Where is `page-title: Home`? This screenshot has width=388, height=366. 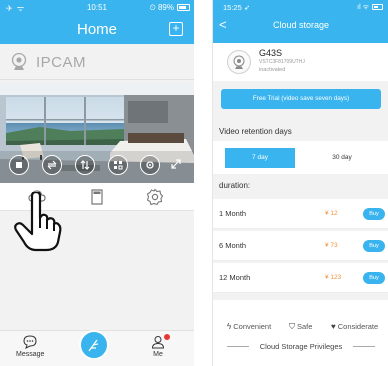 page-title: Home is located at coordinates (96, 29).